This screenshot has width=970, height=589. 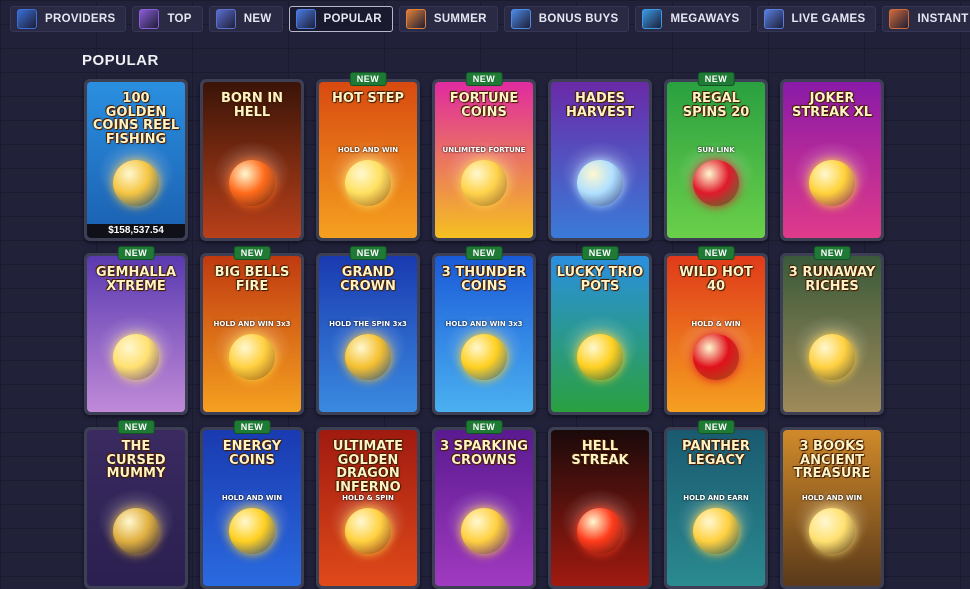 I want to click on game-thumbnail: BORN IN HELL, so click(x=252, y=160).